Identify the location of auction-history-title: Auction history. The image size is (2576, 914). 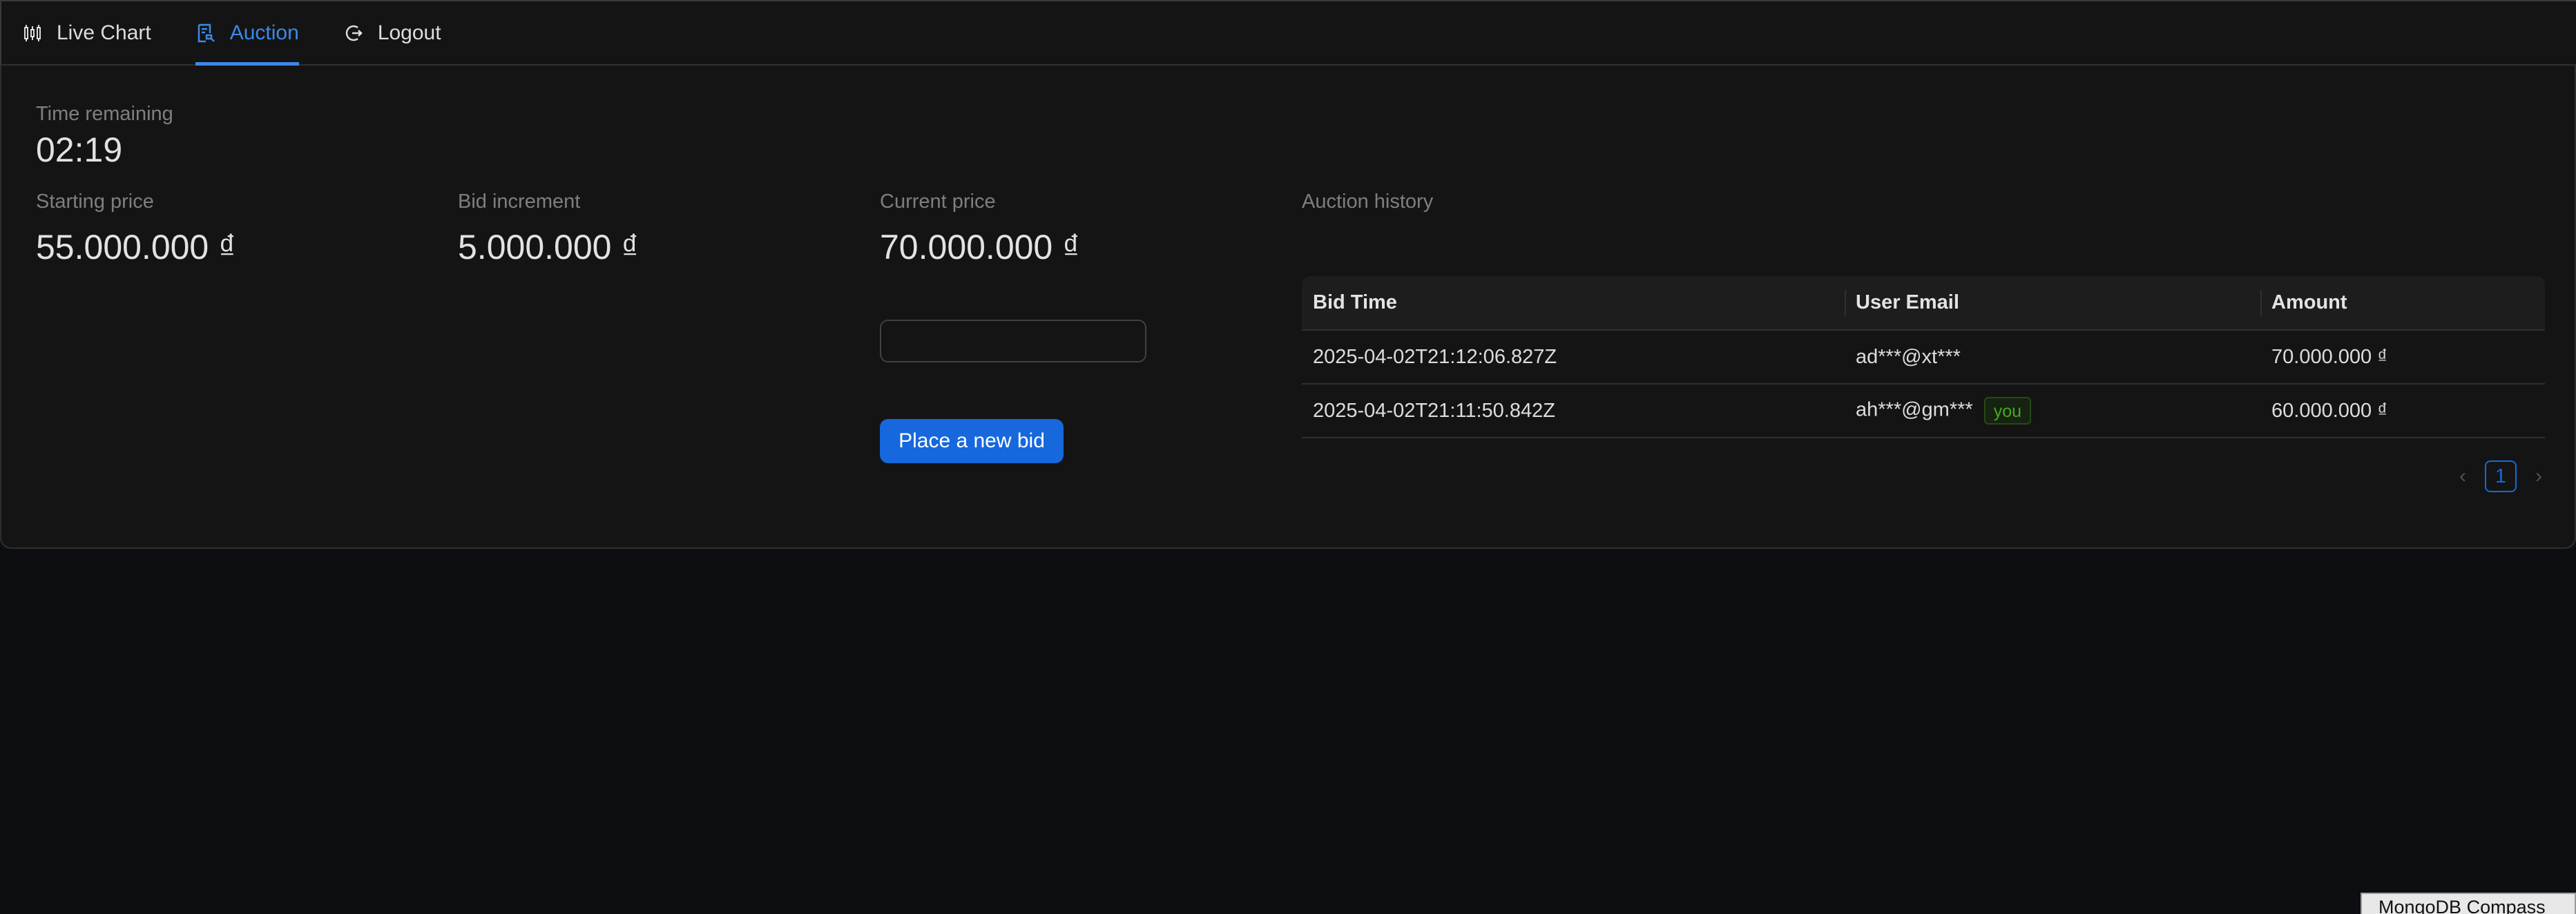
(1368, 202).